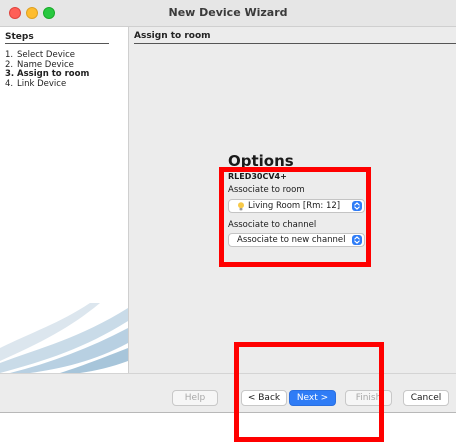 This screenshot has width=456, height=442. I want to click on decorative-swoosh, so click(64, 338).